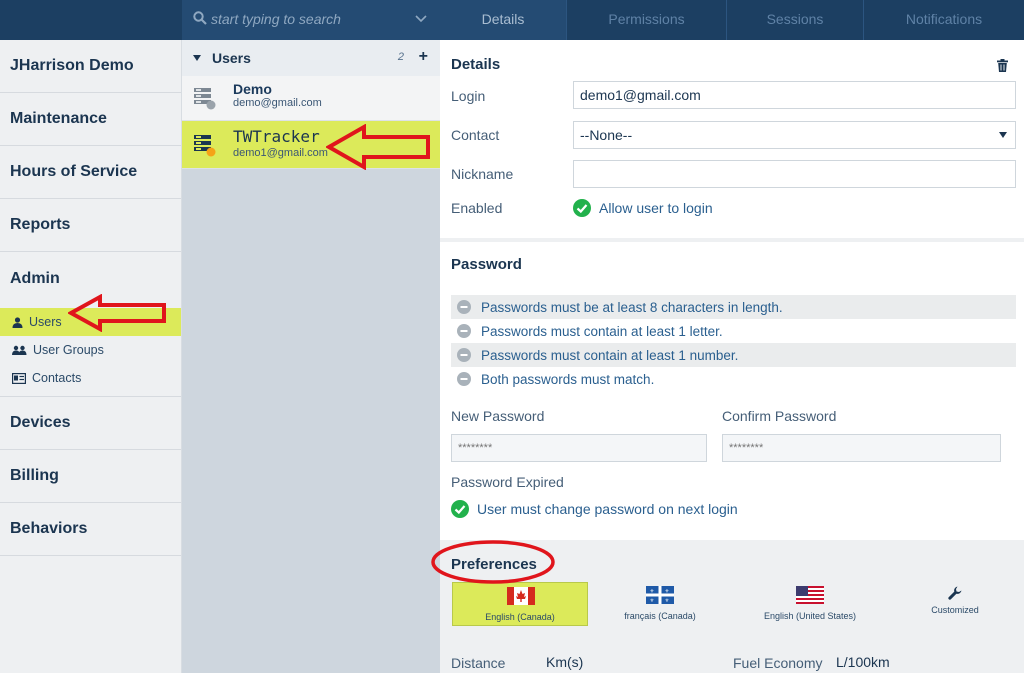  I want to click on password-expired-label: Password Expired, so click(507, 482).